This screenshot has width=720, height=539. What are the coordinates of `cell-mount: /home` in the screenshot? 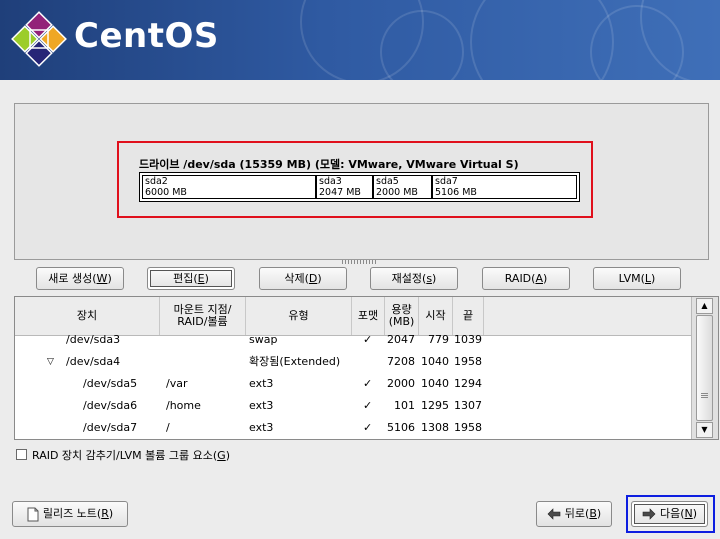 It's located at (183, 405).